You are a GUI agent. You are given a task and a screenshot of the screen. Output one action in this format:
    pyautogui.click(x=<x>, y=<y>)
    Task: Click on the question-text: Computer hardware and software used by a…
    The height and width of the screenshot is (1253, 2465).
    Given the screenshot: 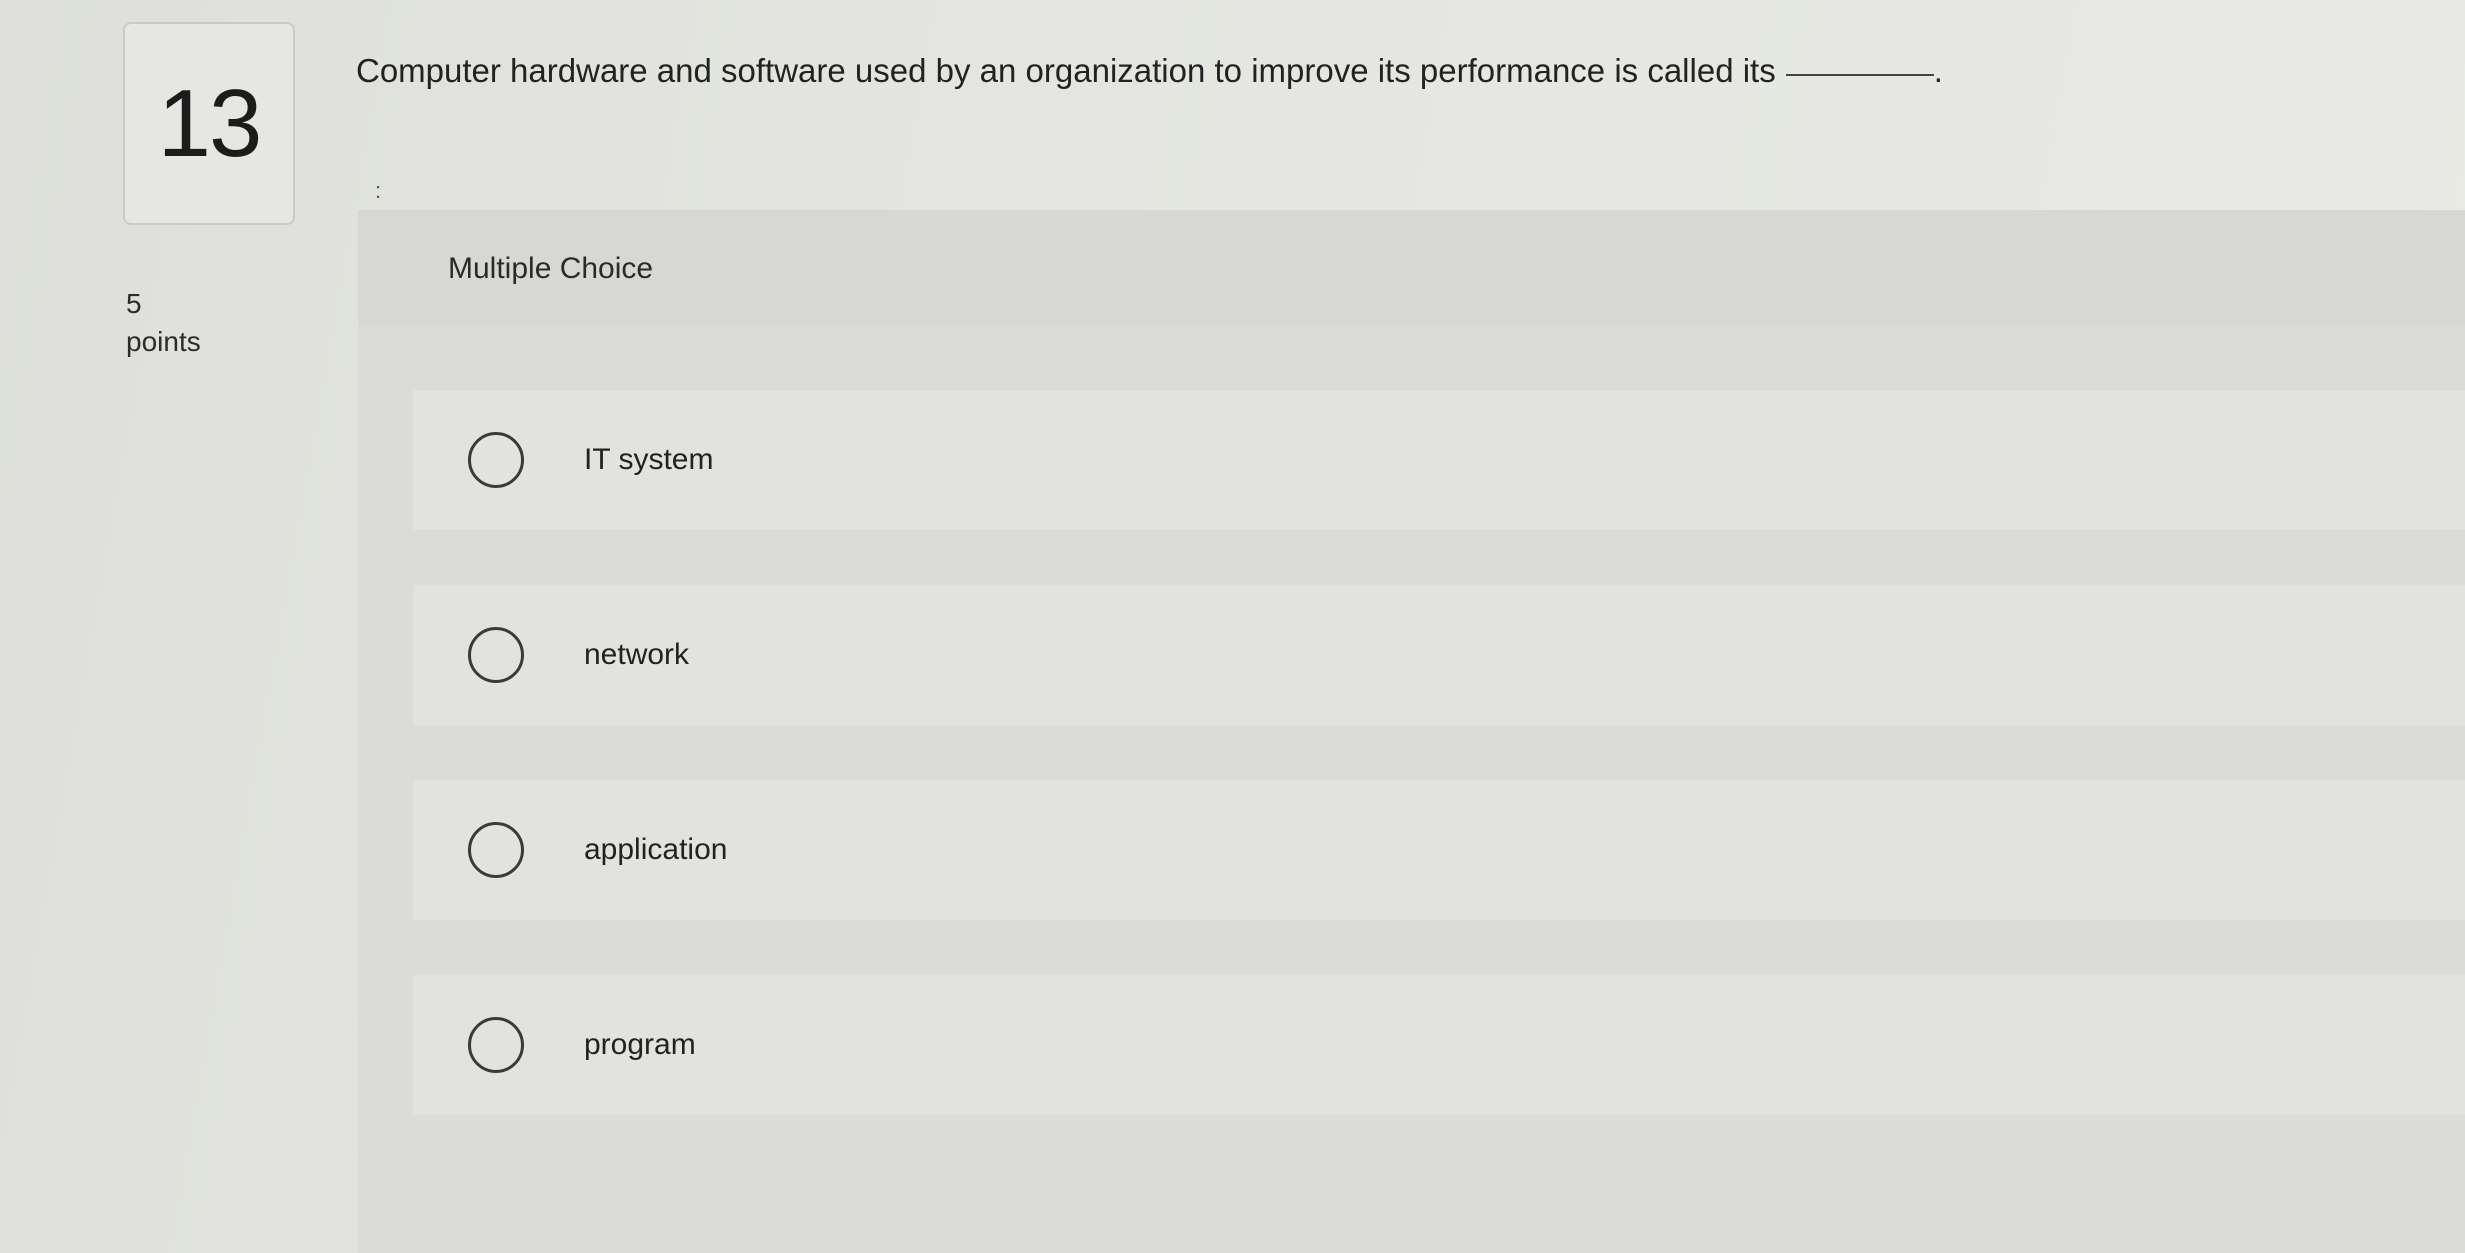 What is the action you would take?
    pyautogui.click(x=1066, y=70)
    